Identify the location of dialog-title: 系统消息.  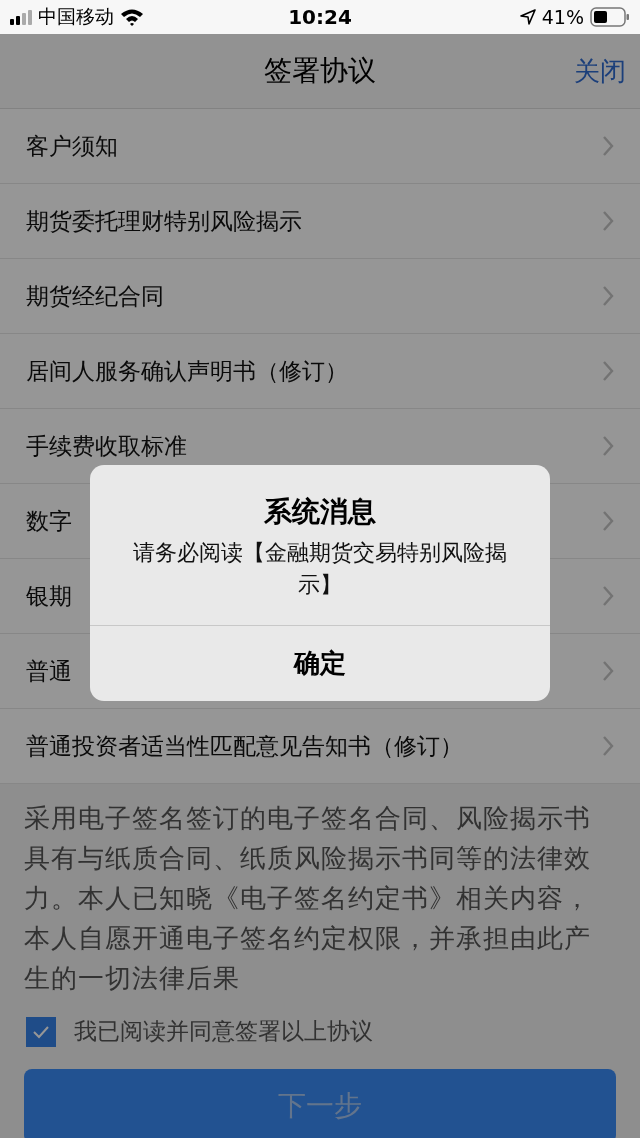
(320, 512).